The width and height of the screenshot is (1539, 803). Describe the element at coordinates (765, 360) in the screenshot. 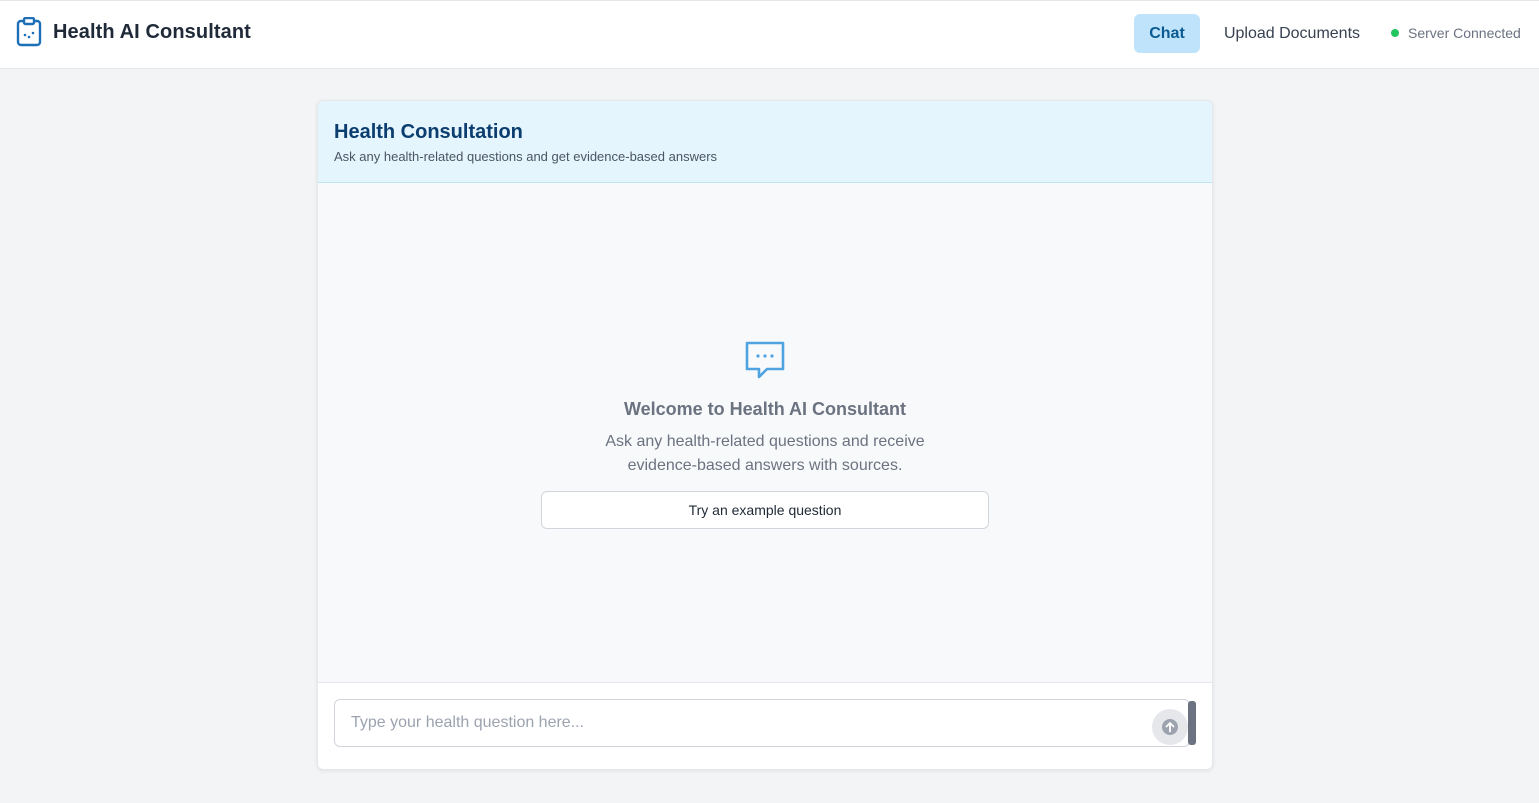

I see `chat-bubble-icon` at that location.